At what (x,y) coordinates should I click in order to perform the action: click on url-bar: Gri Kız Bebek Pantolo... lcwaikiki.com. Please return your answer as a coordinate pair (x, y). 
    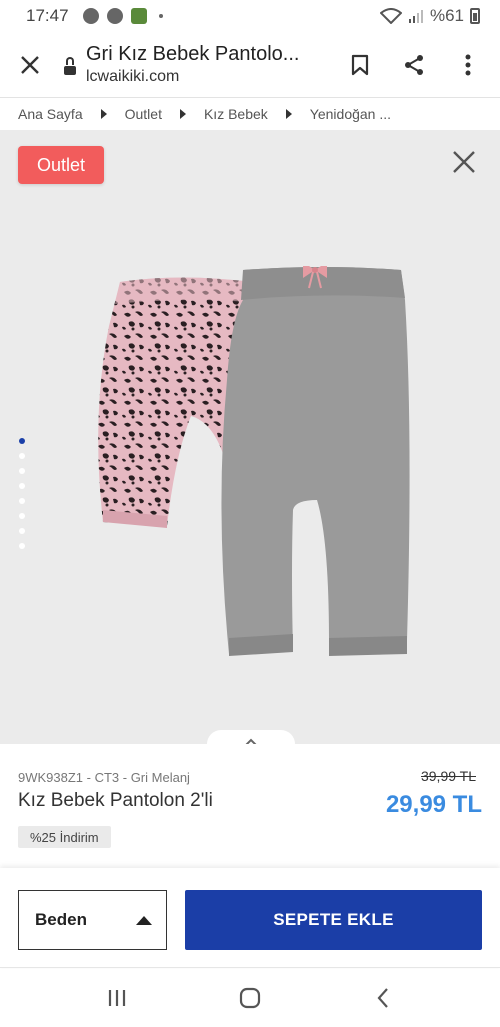
    Looking at the image, I should click on (202, 64).